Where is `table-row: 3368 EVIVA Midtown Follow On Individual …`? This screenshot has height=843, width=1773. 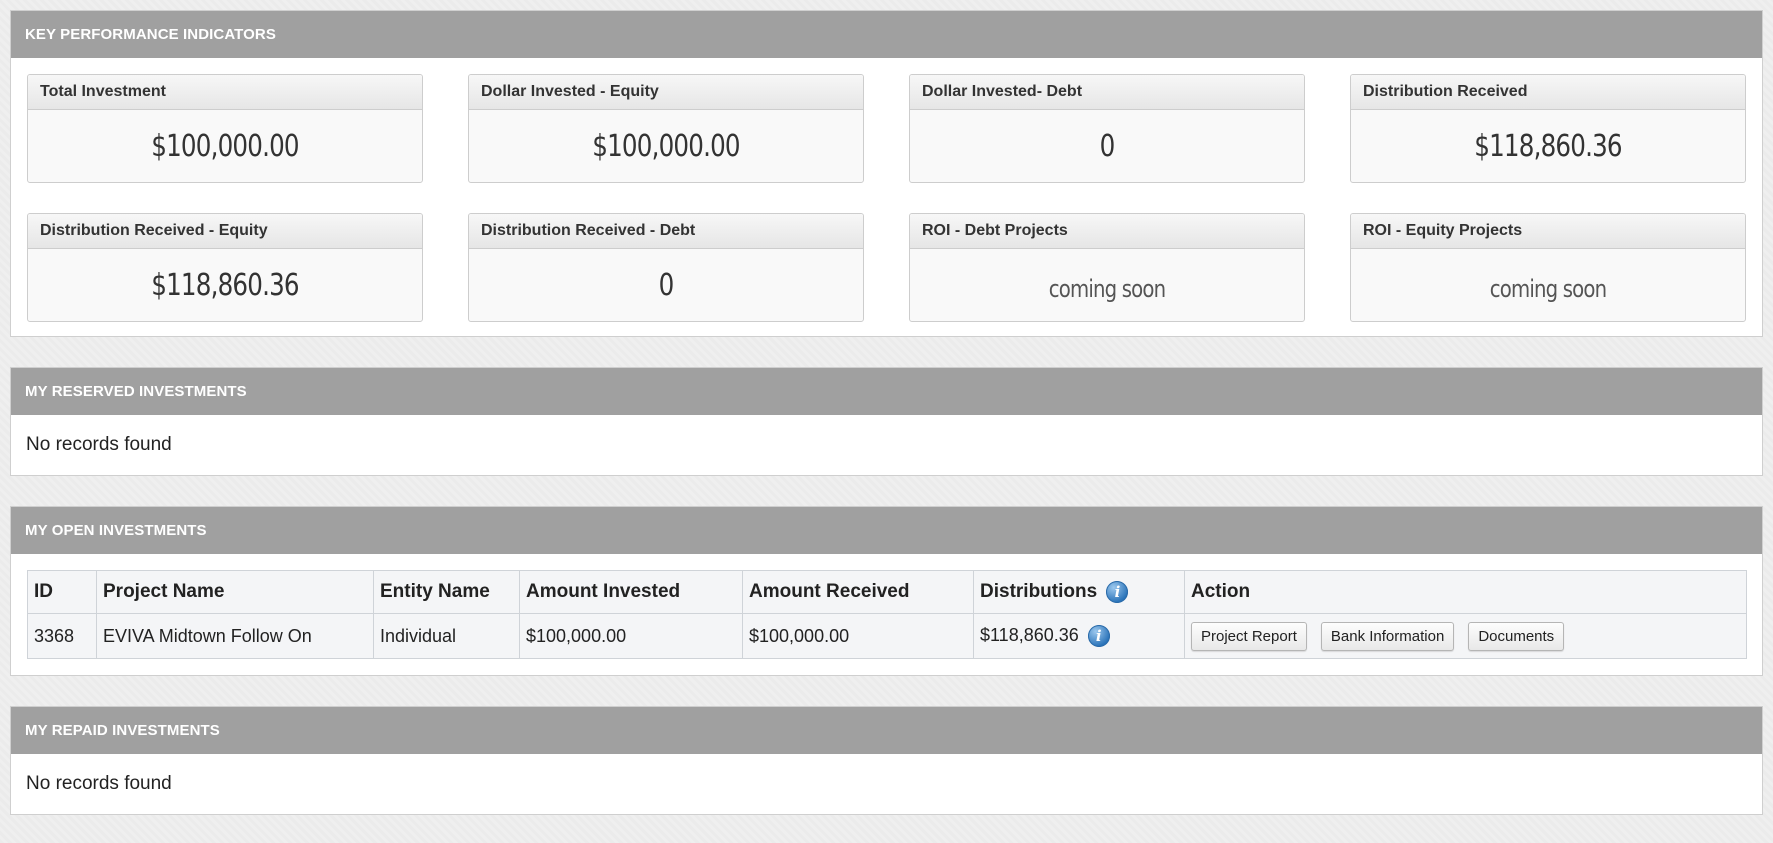
table-row: 3368 EVIVA Midtown Follow On Individual … is located at coordinates (887, 636).